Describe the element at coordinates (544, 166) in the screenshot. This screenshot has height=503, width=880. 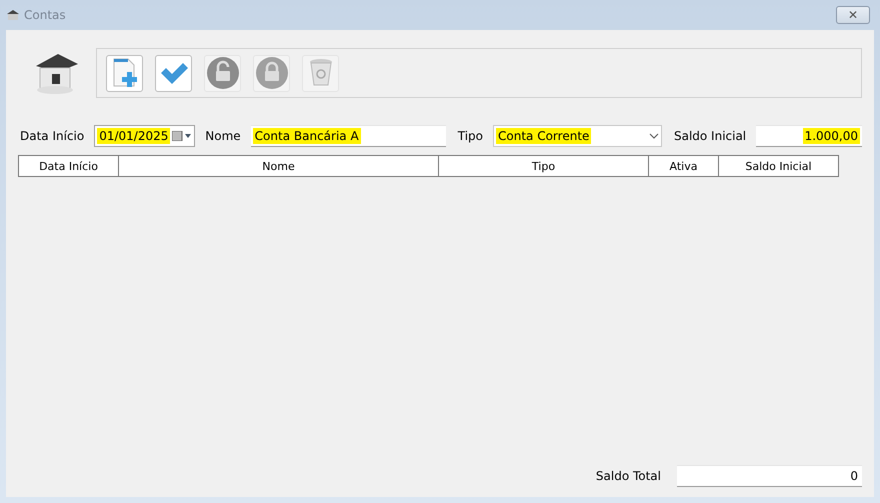
I see `column-header: Tipo` at that location.